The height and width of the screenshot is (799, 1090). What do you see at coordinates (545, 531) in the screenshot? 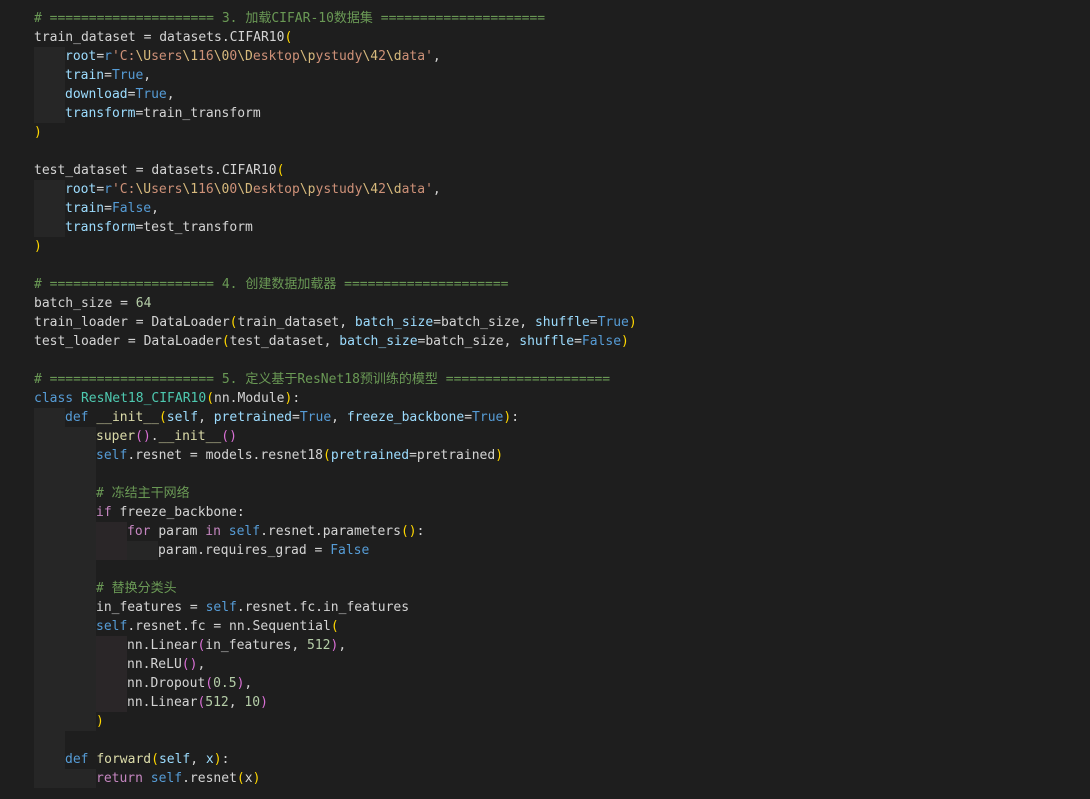
I see `code-line: for param in self.resnet.parameters():` at bounding box center [545, 531].